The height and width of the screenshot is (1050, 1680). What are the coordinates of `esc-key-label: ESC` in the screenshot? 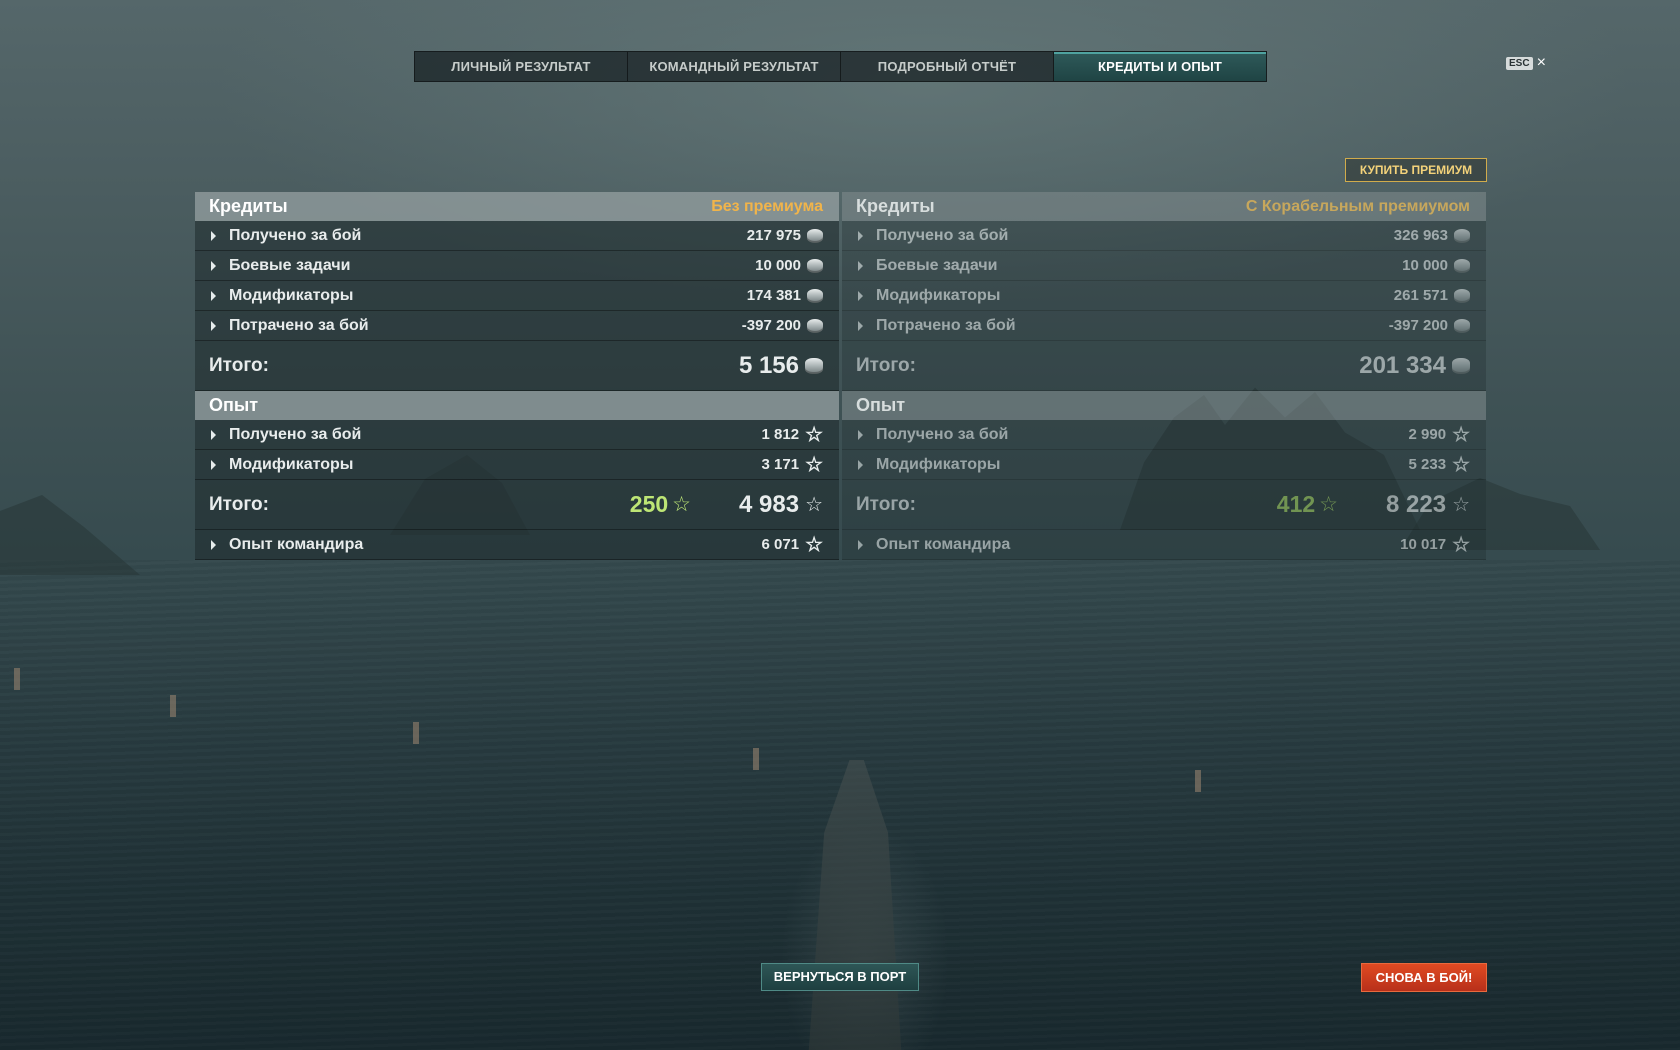 It's located at (1519, 63).